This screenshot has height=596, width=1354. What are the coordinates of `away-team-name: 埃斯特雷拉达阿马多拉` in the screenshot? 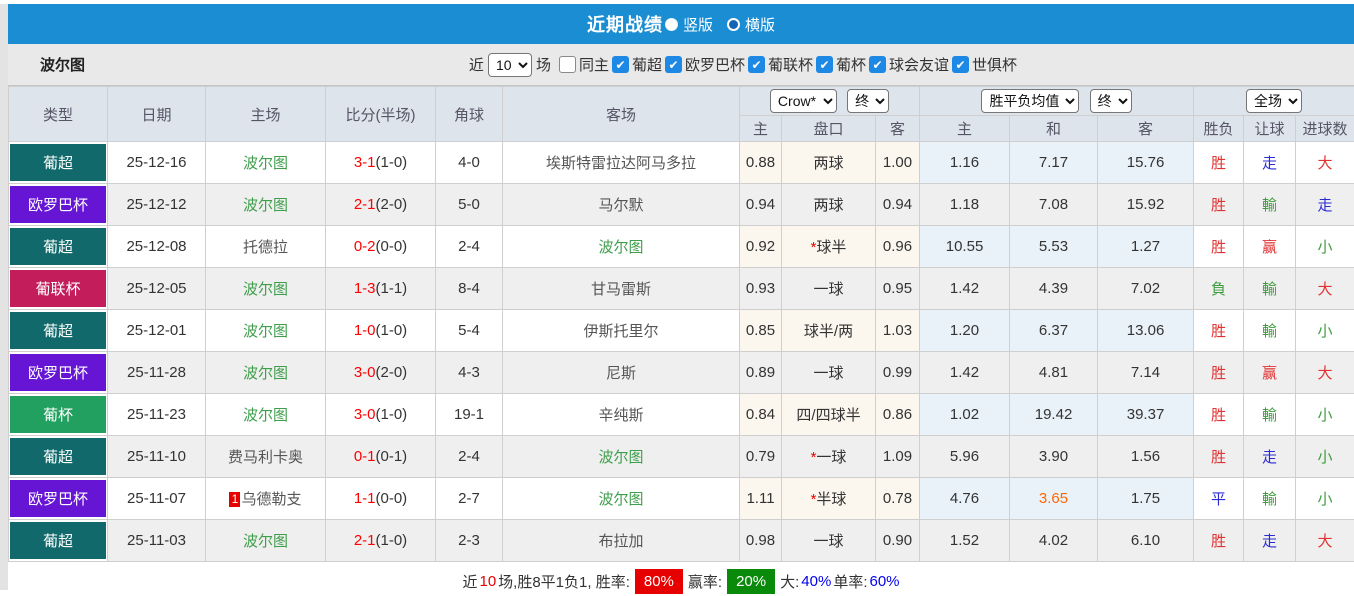 It's located at (621, 163).